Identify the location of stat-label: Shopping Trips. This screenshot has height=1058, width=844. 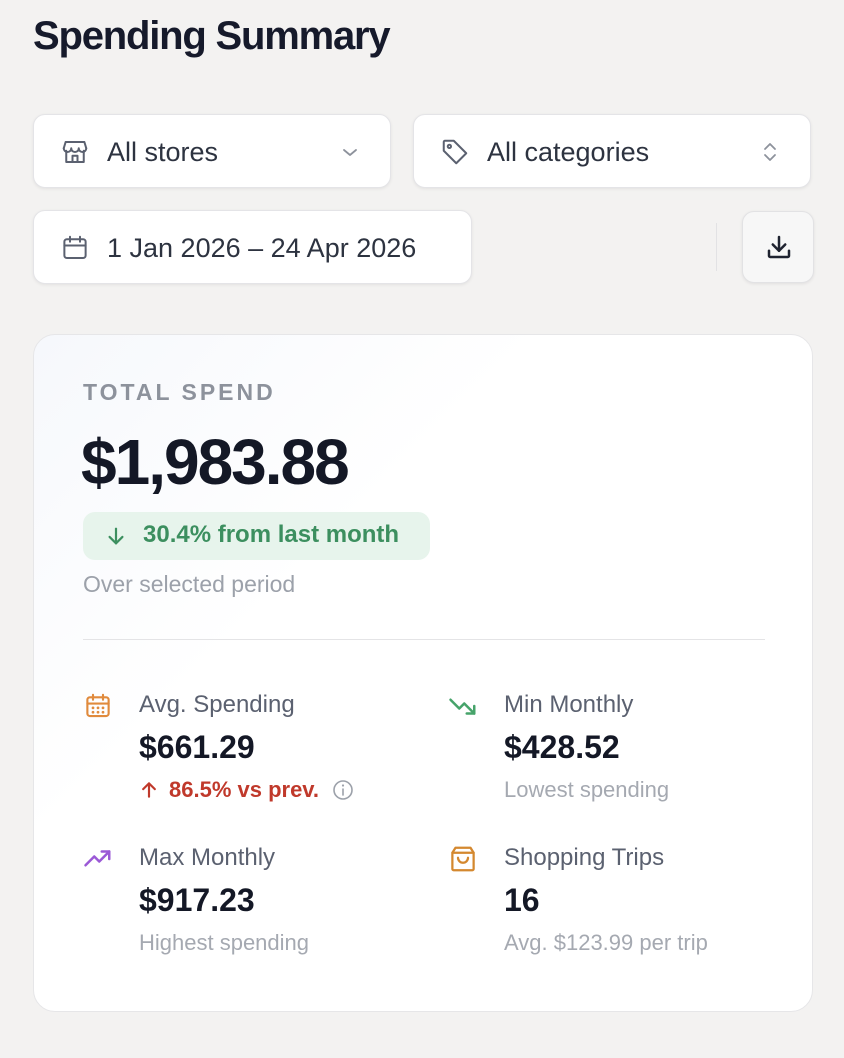
(584, 857).